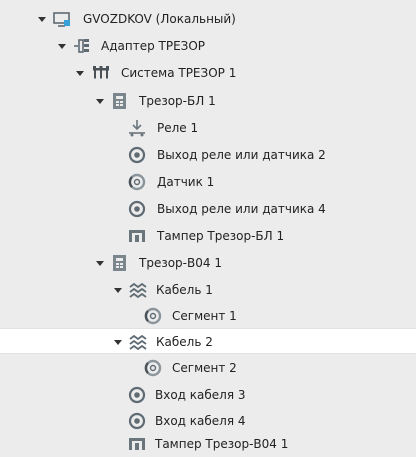  What do you see at coordinates (179, 73) in the screenshot?
I see `tree-node-label: Система ТРЕЗОР 1` at bounding box center [179, 73].